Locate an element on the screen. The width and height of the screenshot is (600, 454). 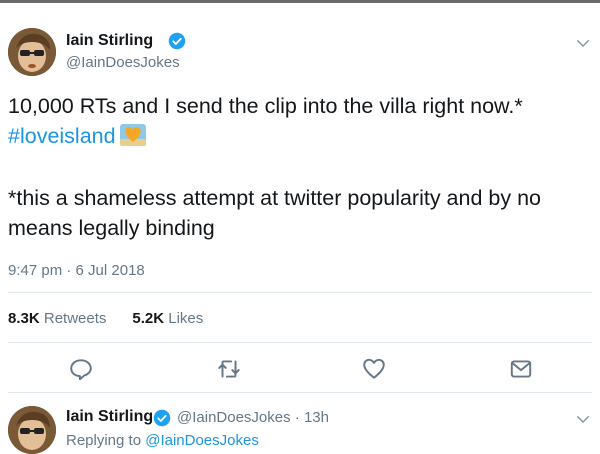
likes-count: 5.2K is located at coordinates (148, 318).